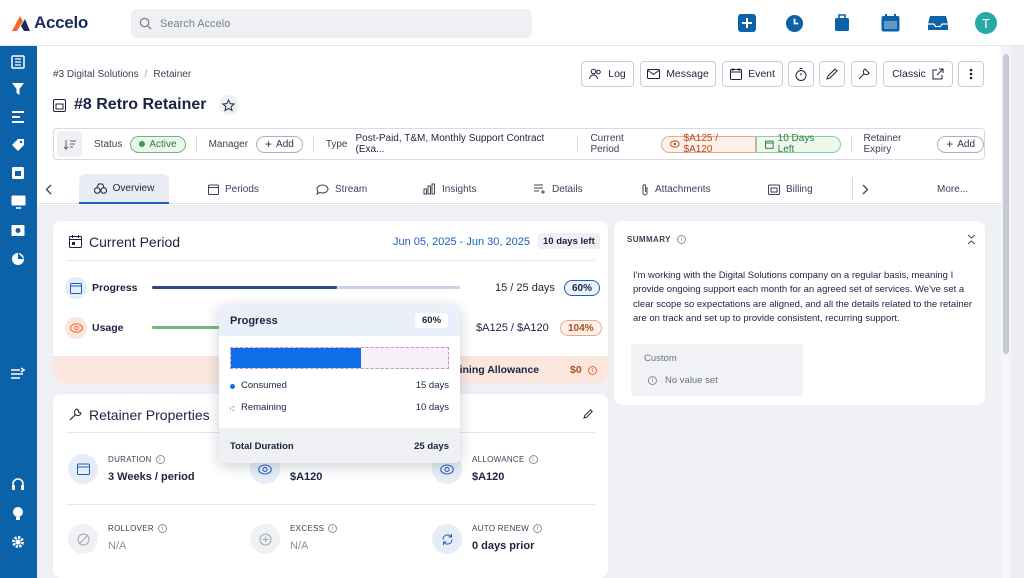 The width and height of the screenshot is (1024, 578). What do you see at coordinates (842, 22) in the screenshot?
I see `briefcase-icon` at bounding box center [842, 22].